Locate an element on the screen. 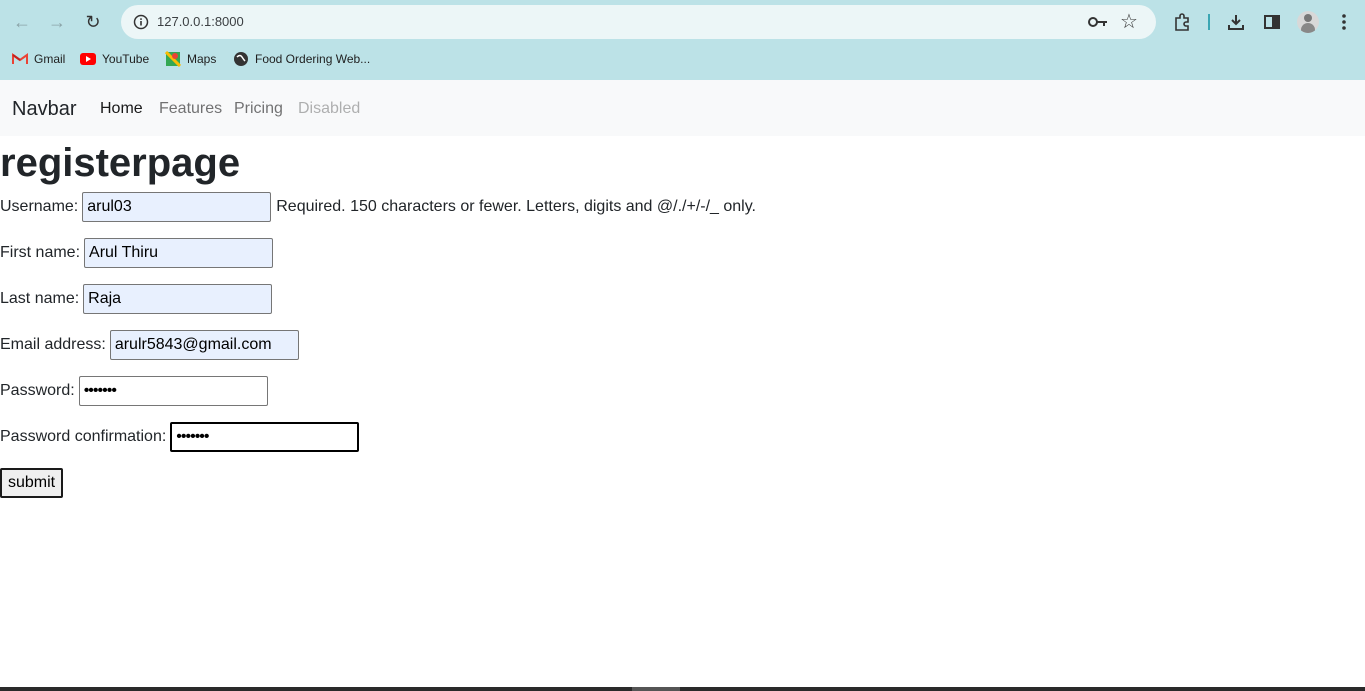 This screenshot has width=1365, height=691. navbar-brand: Navbar is located at coordinates (44, 109).